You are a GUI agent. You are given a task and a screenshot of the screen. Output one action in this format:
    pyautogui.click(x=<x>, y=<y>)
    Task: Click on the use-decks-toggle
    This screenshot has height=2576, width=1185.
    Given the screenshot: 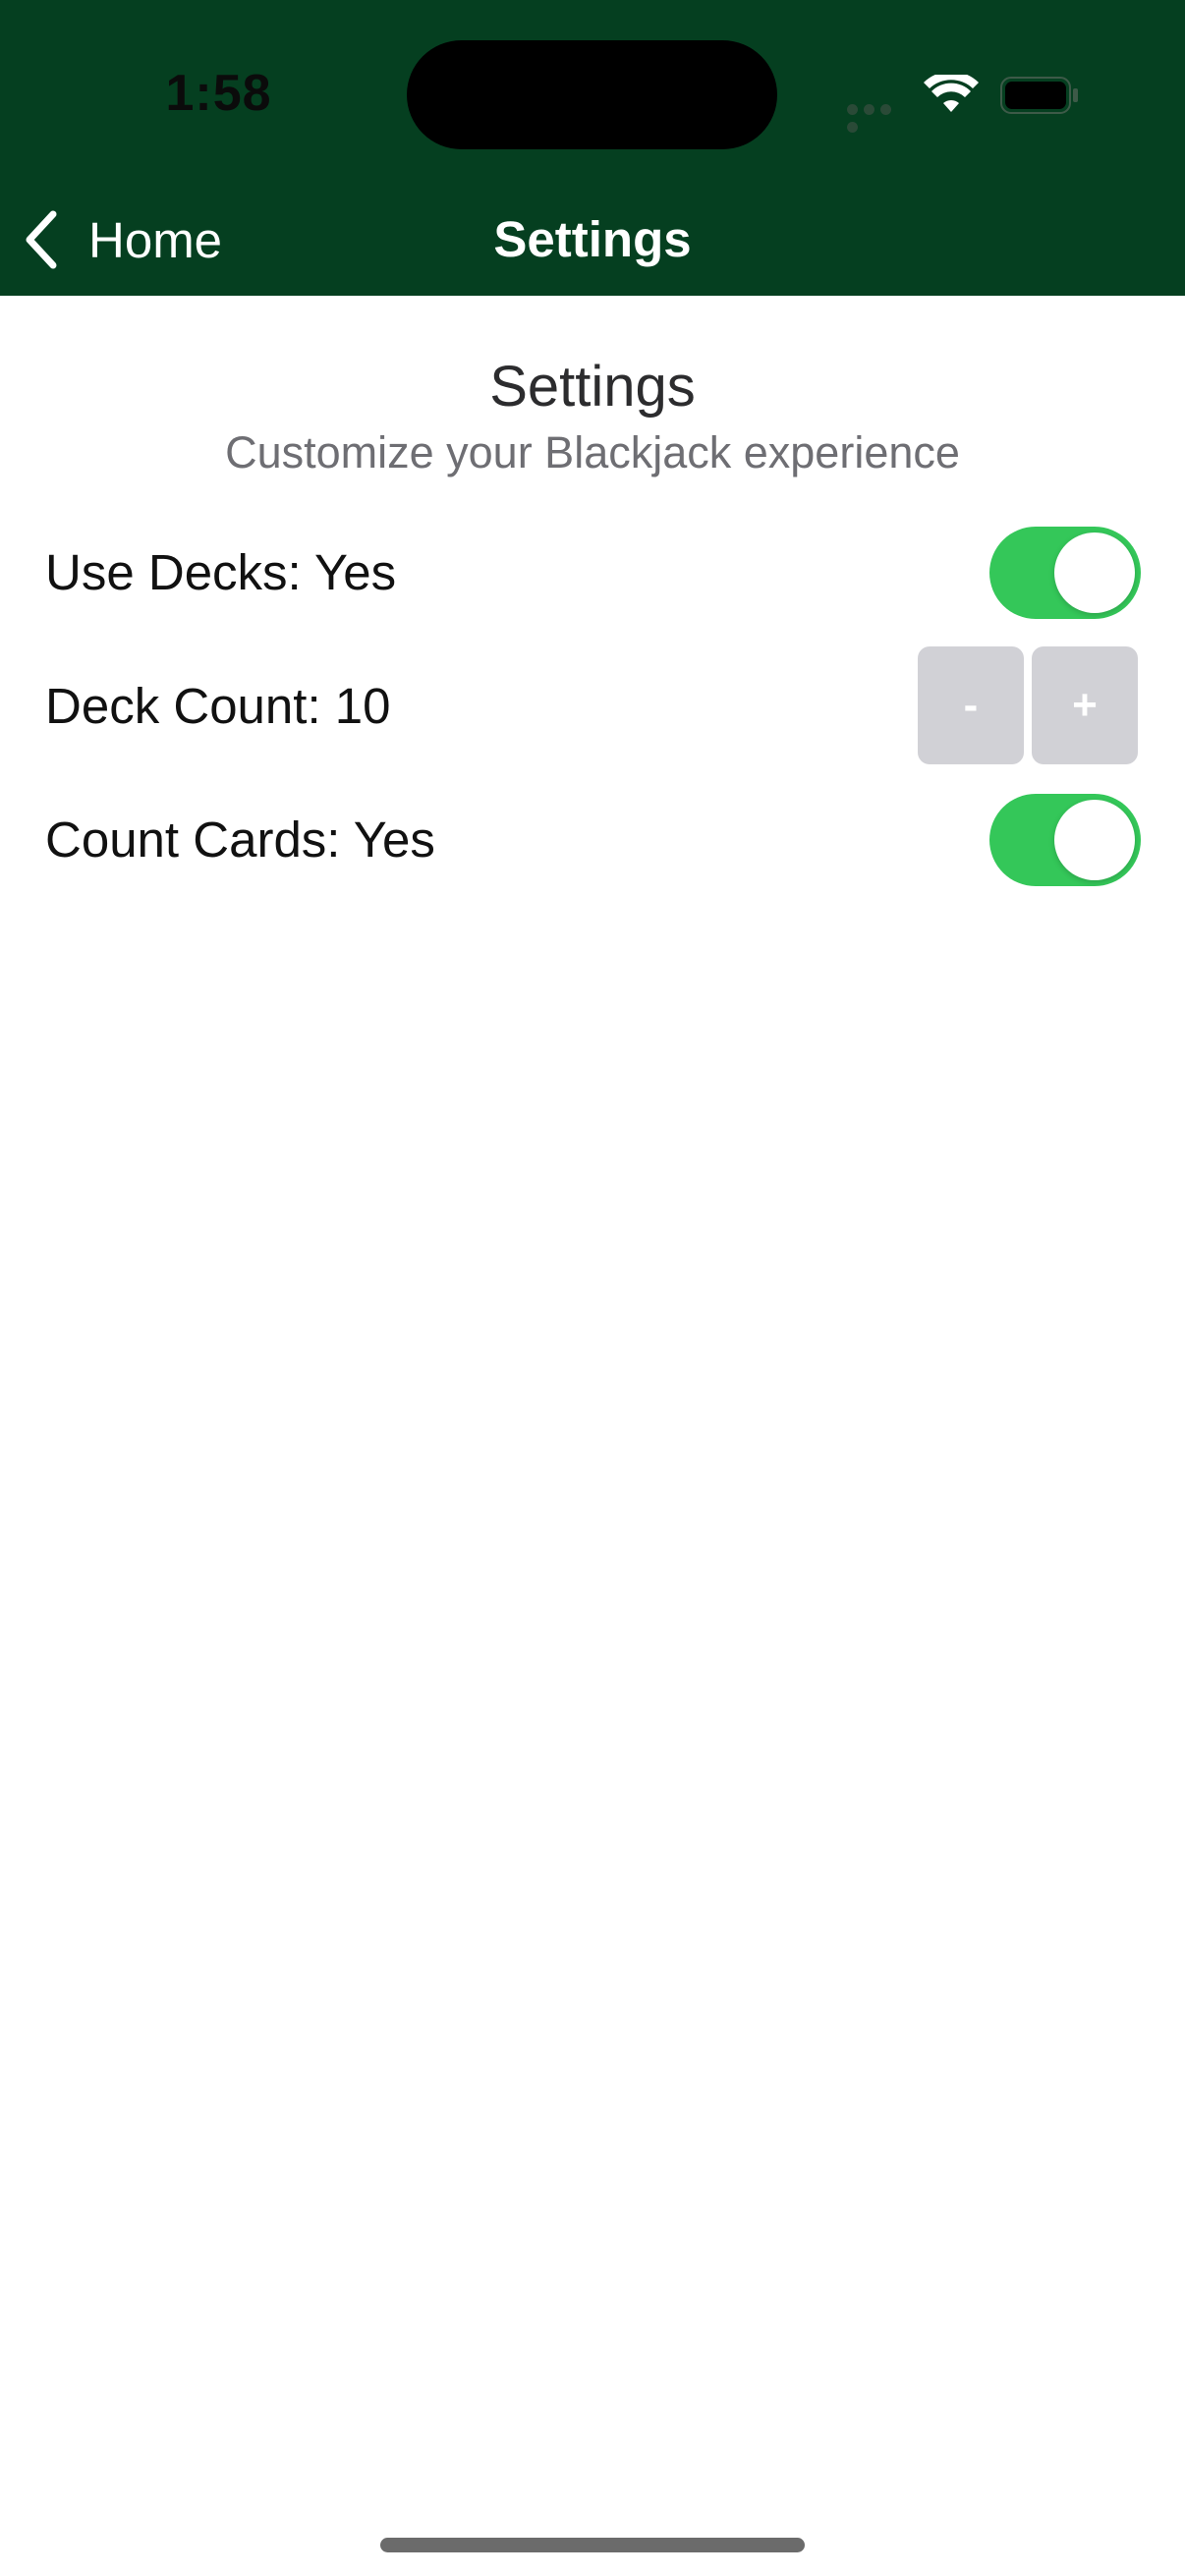 What is the action you would take?
    pyautogui.click(x=1065, y=573)
    